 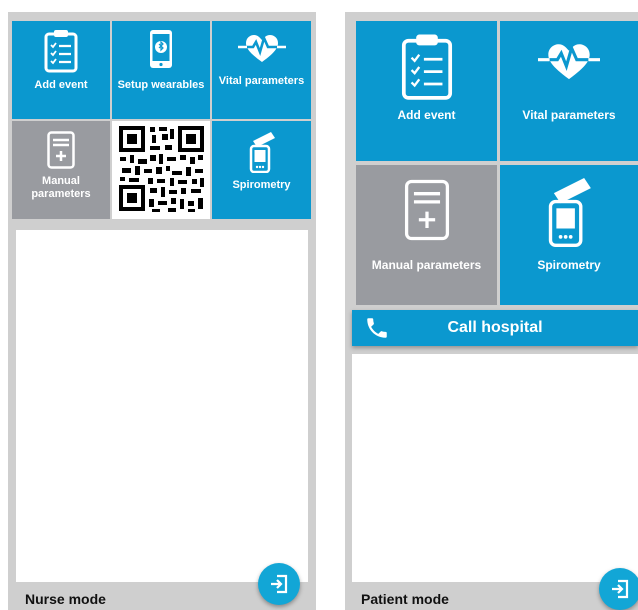 I want to click on call-hospital-label: Call hospital, so click(x=495, y=327).